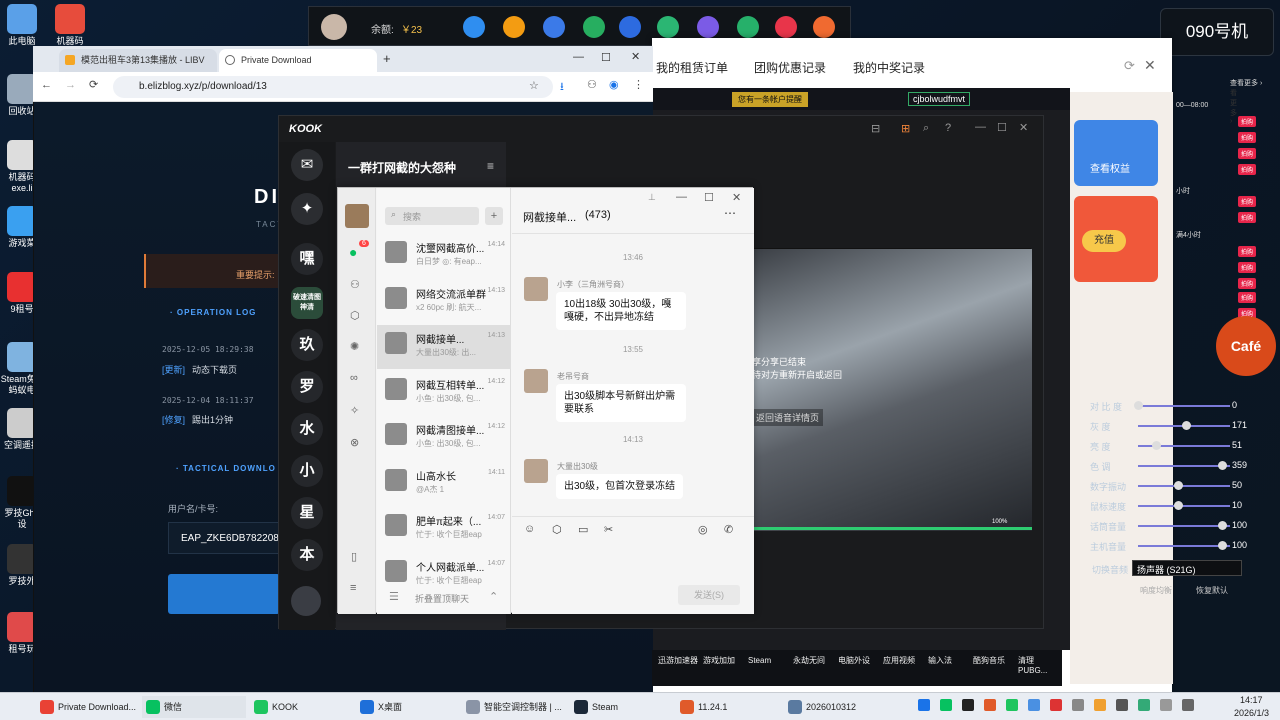 This screenshot has height=720, width=1280. Describe the element at coordinates (668, 27) in the screenshot. I see `chat-icon` at that location.